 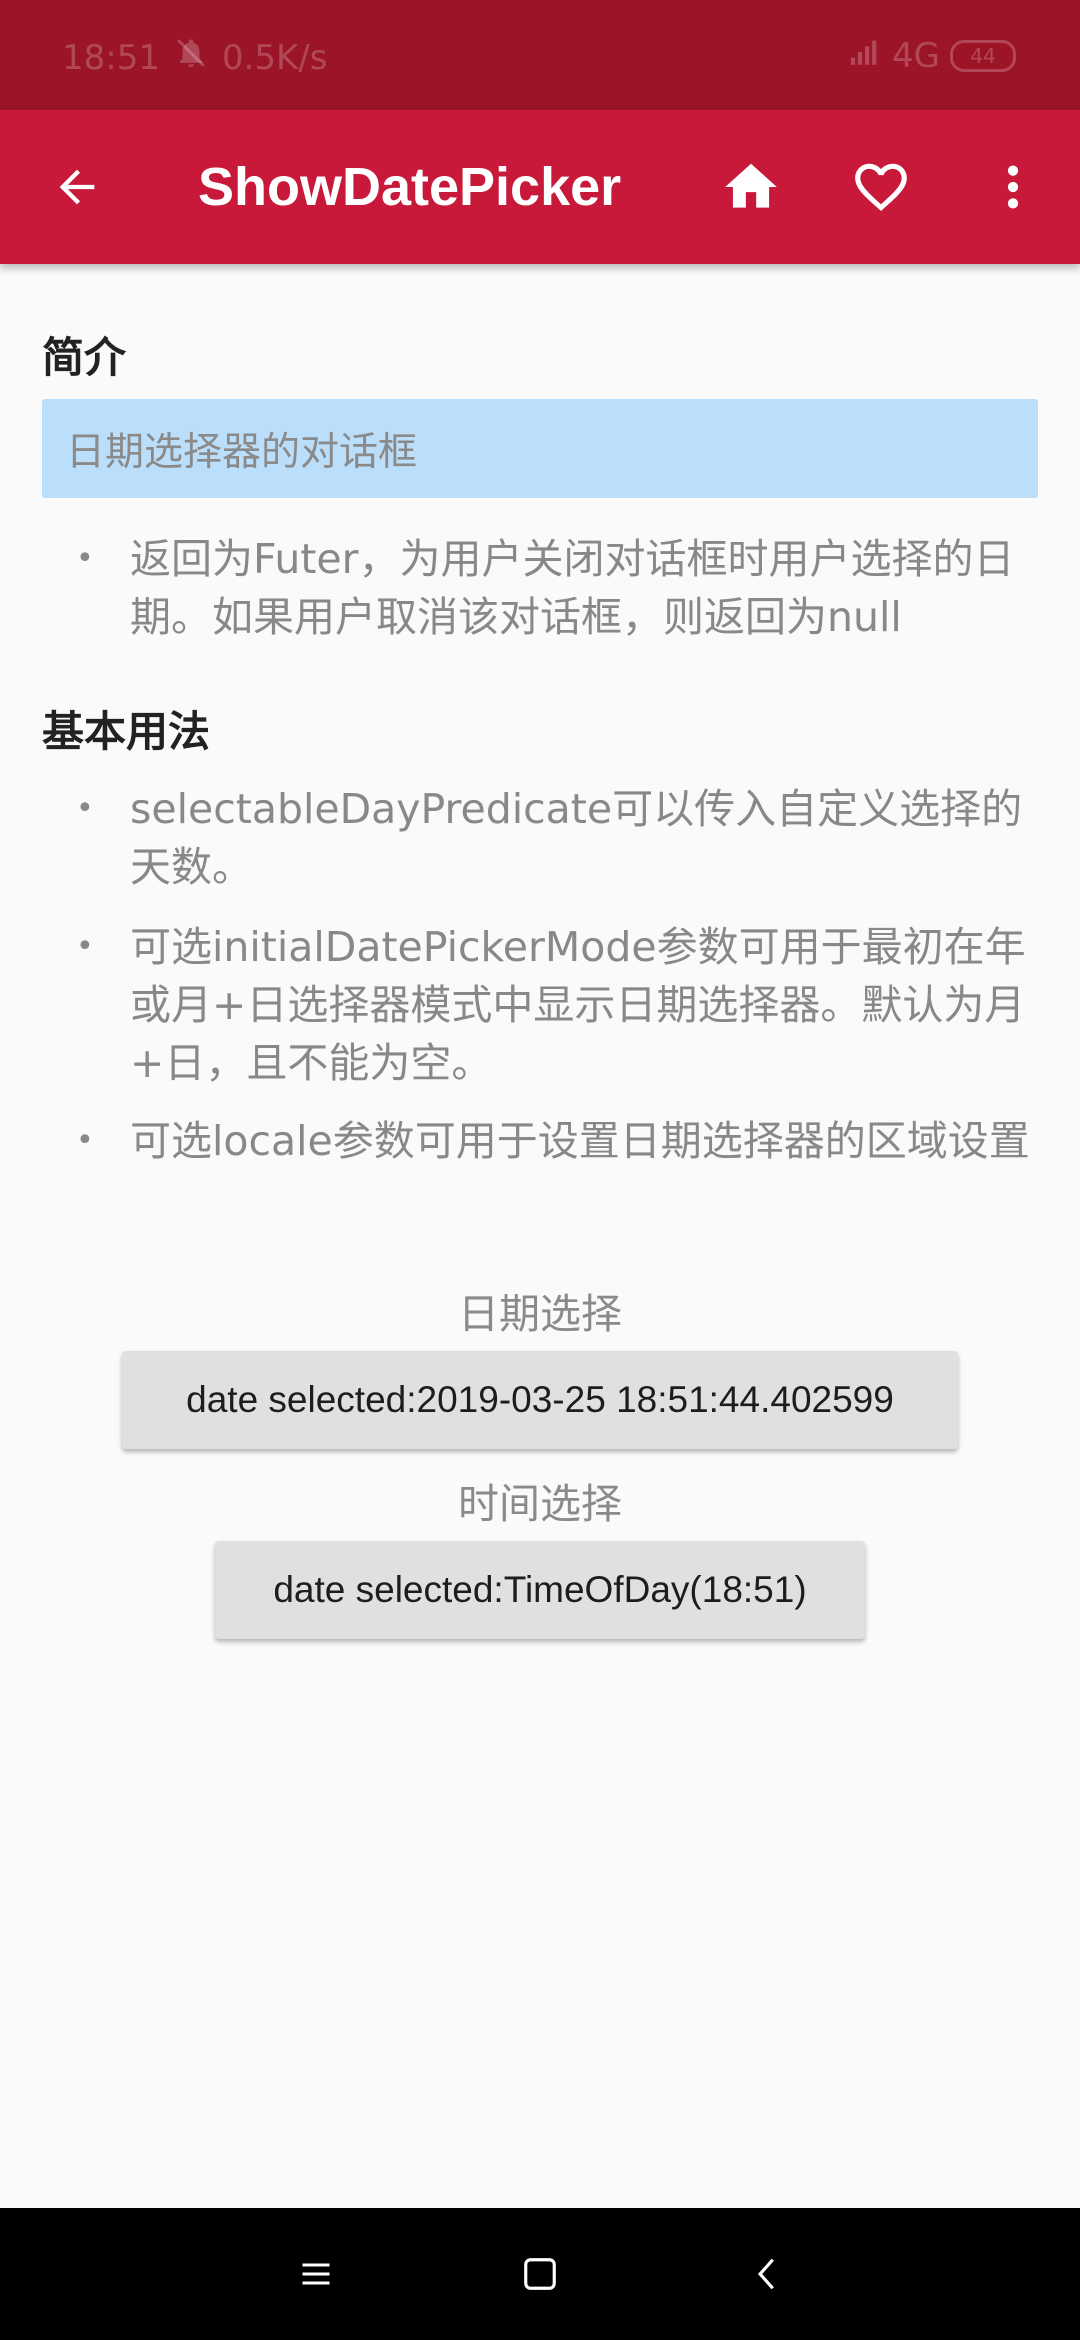 I want to click on system-nav-bar, so click(x=540, y=2274).